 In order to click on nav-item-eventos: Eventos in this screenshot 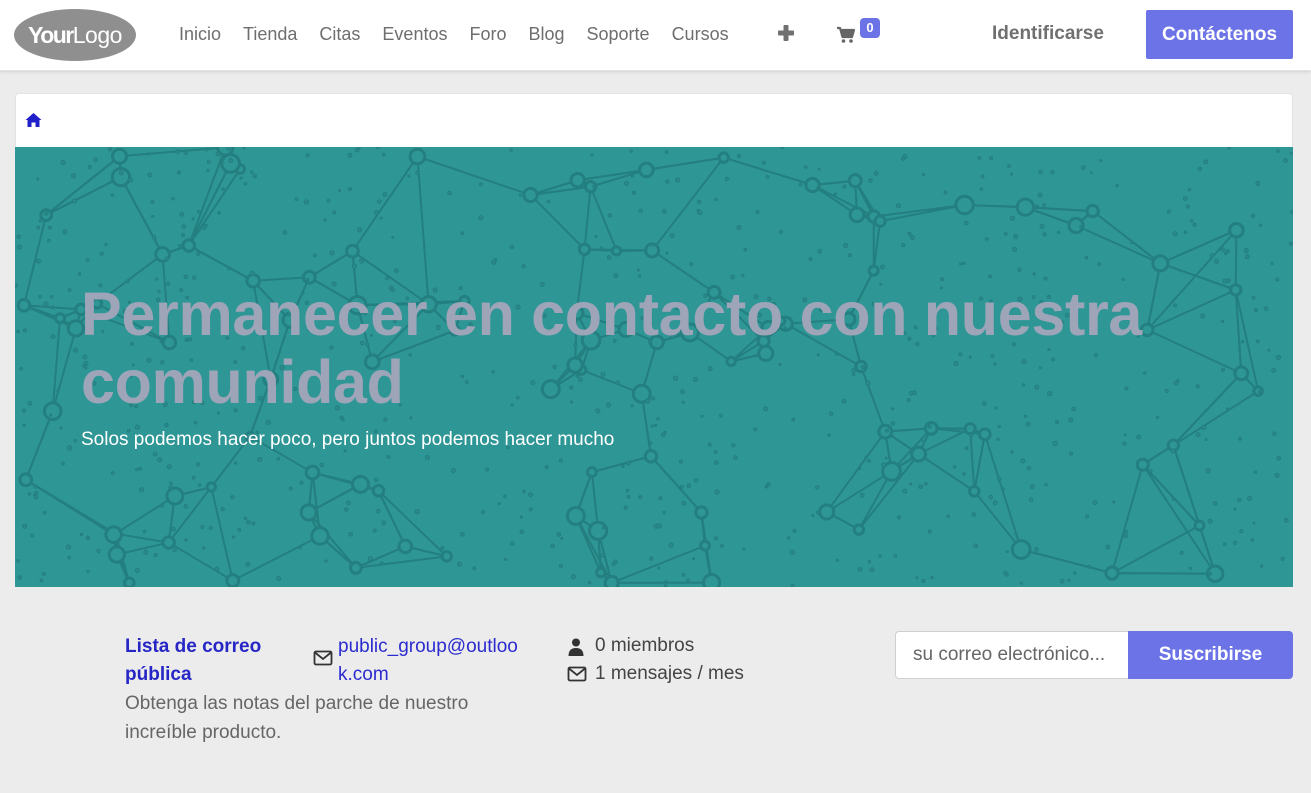, I will do `click(414, 34)`.